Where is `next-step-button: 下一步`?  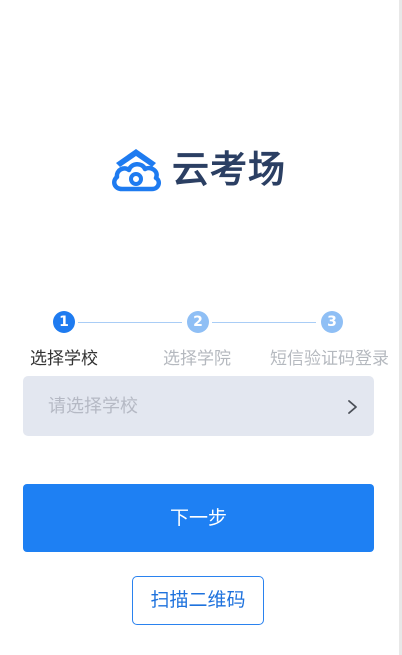
next-step-button: 下一步 is located at coordinates (198, 518).